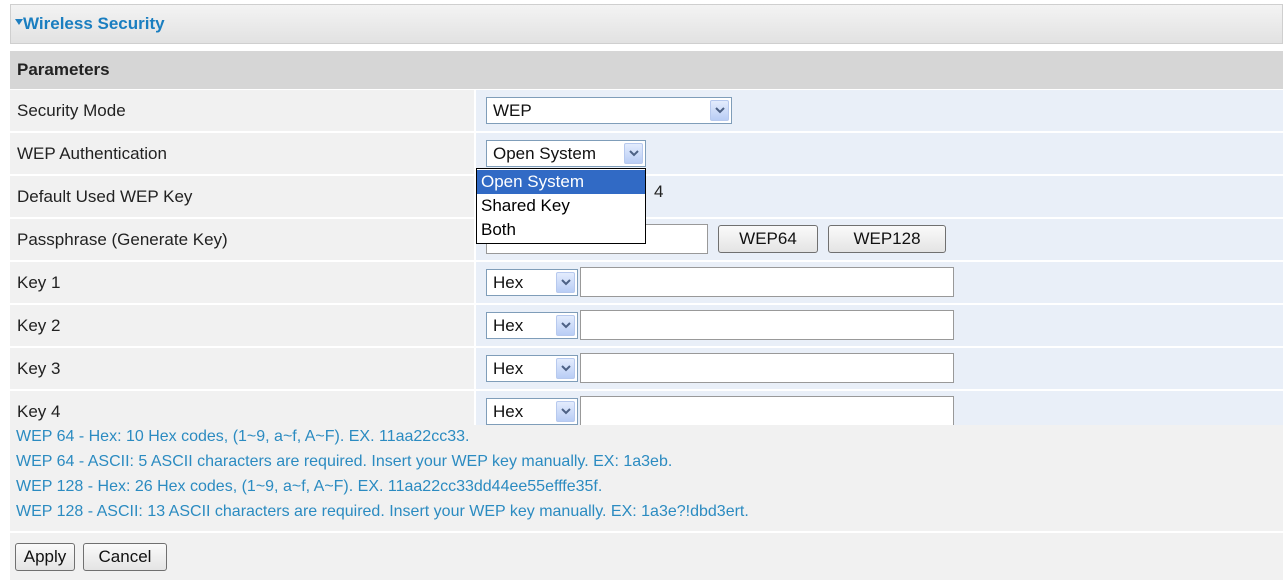  What do you see at coordinates (767, 282) in the screenshot?
I see `key-1-input` at bounding box center [767, 282].